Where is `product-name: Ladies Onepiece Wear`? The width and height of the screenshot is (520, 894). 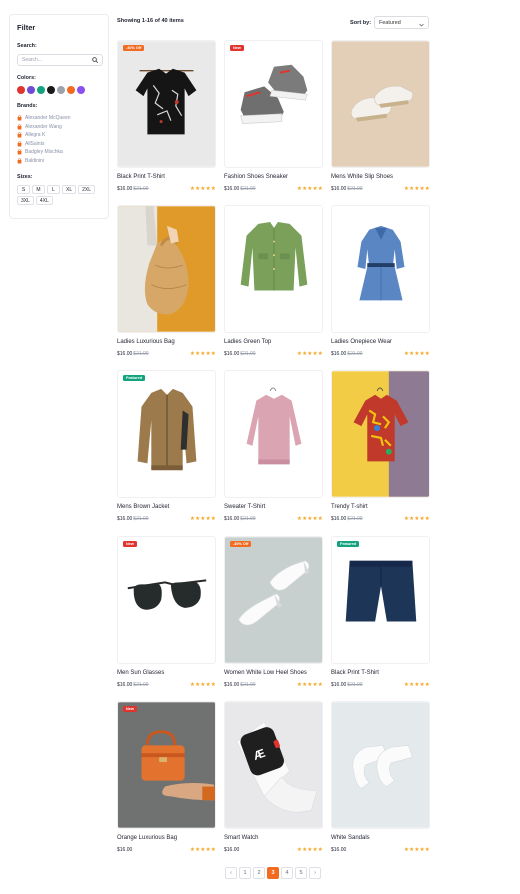
product-name: Ladies Onepiece Wear is located at coordinates (361, 342).